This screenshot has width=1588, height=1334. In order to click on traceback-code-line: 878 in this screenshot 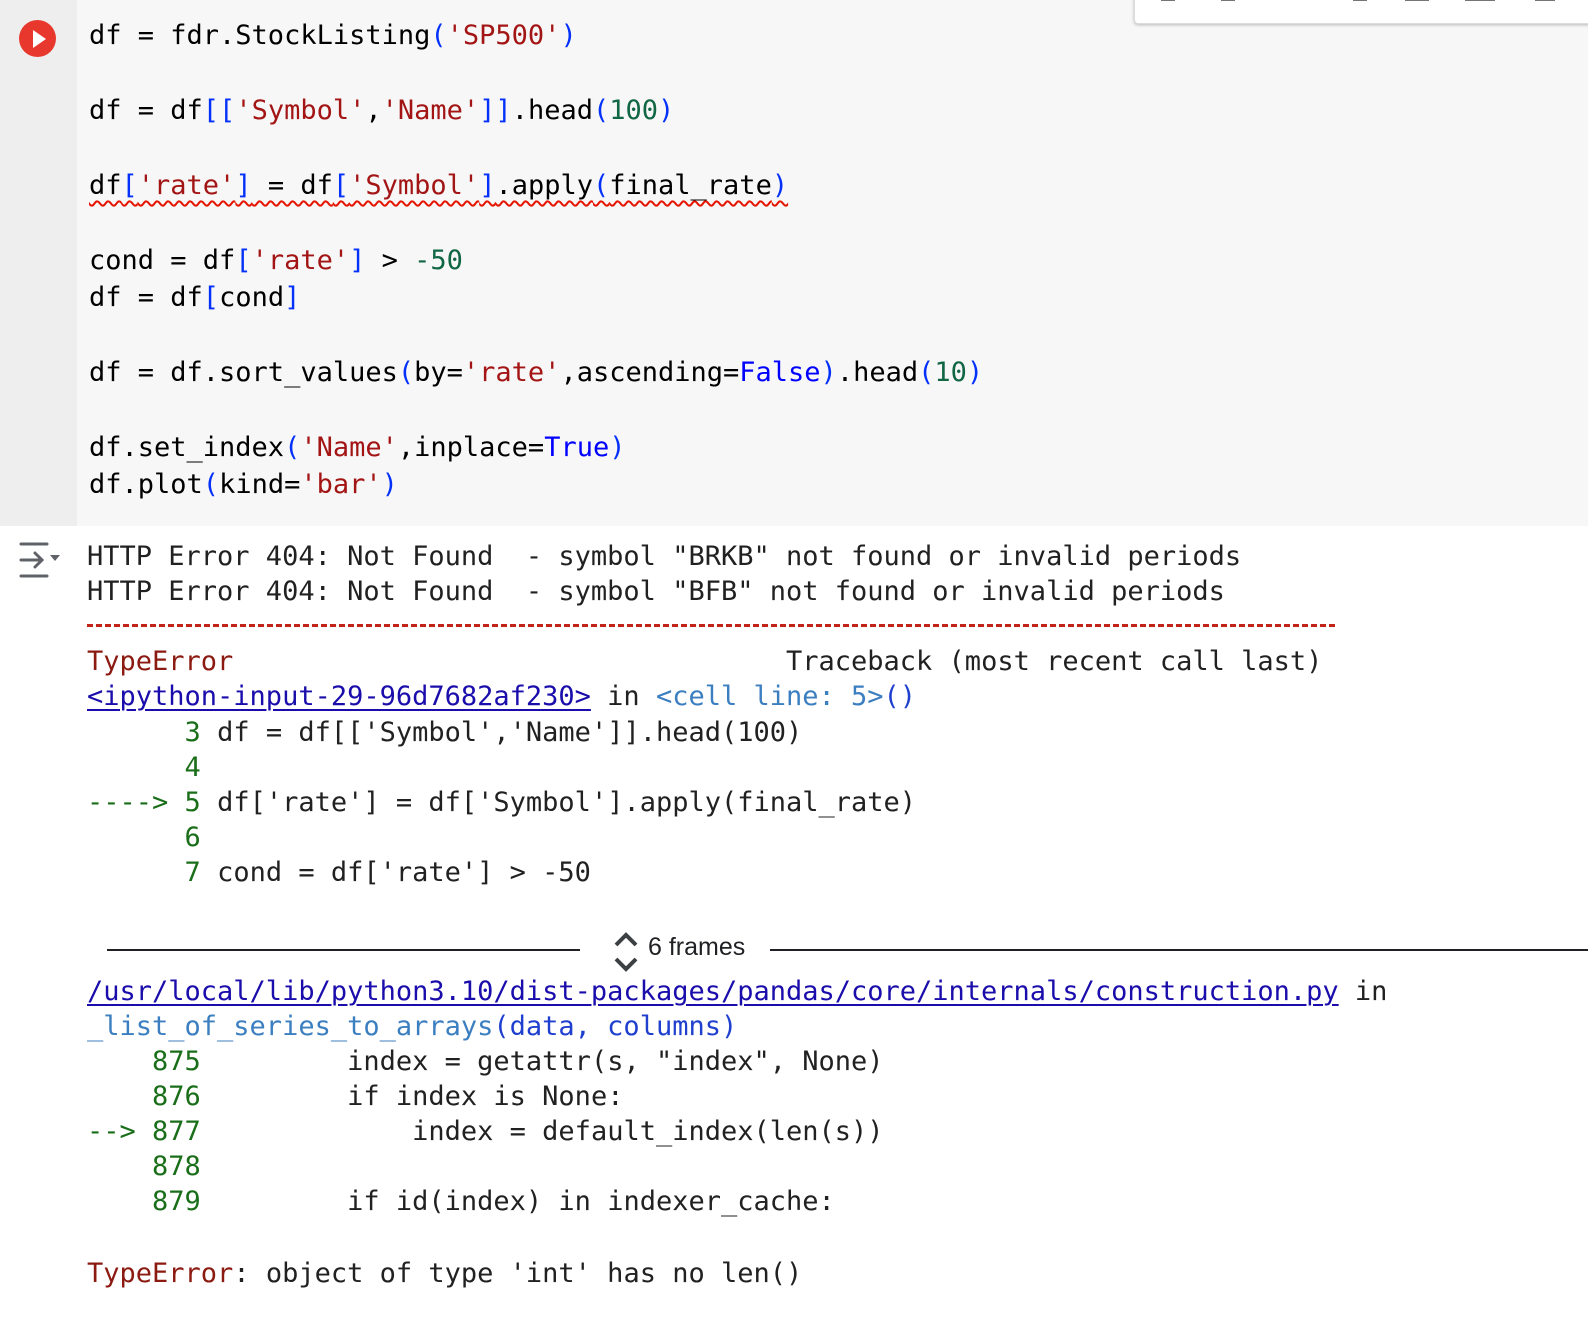, I will do `click(144, 1167)`.